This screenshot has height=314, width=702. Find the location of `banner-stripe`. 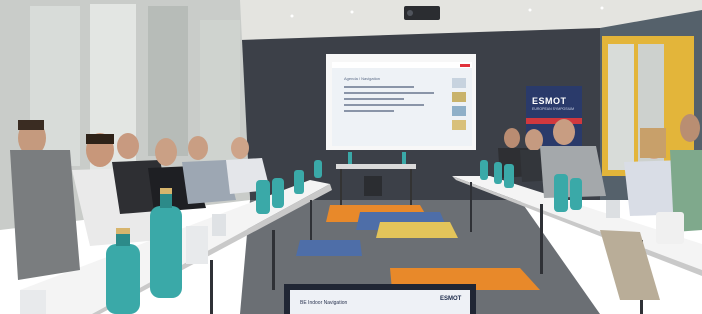

banner-stripe is located at coordinates (554, 121).